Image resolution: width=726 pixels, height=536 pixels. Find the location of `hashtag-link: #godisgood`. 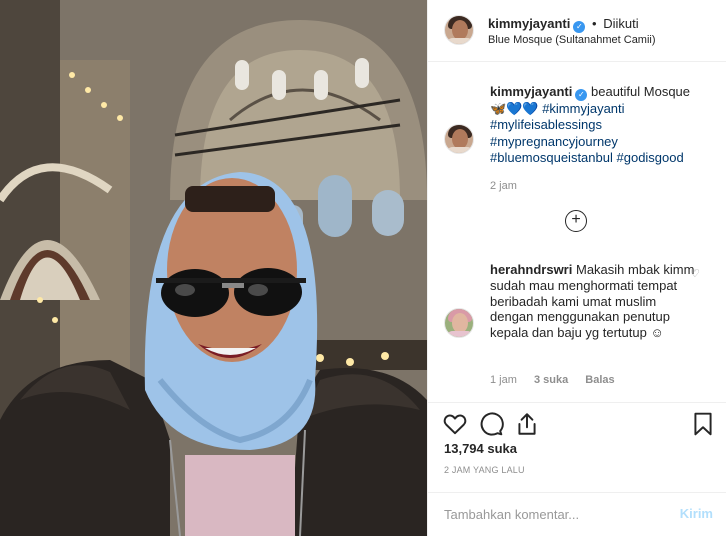

hashtag-link: #godisgood is located at coordinates (650, 157).